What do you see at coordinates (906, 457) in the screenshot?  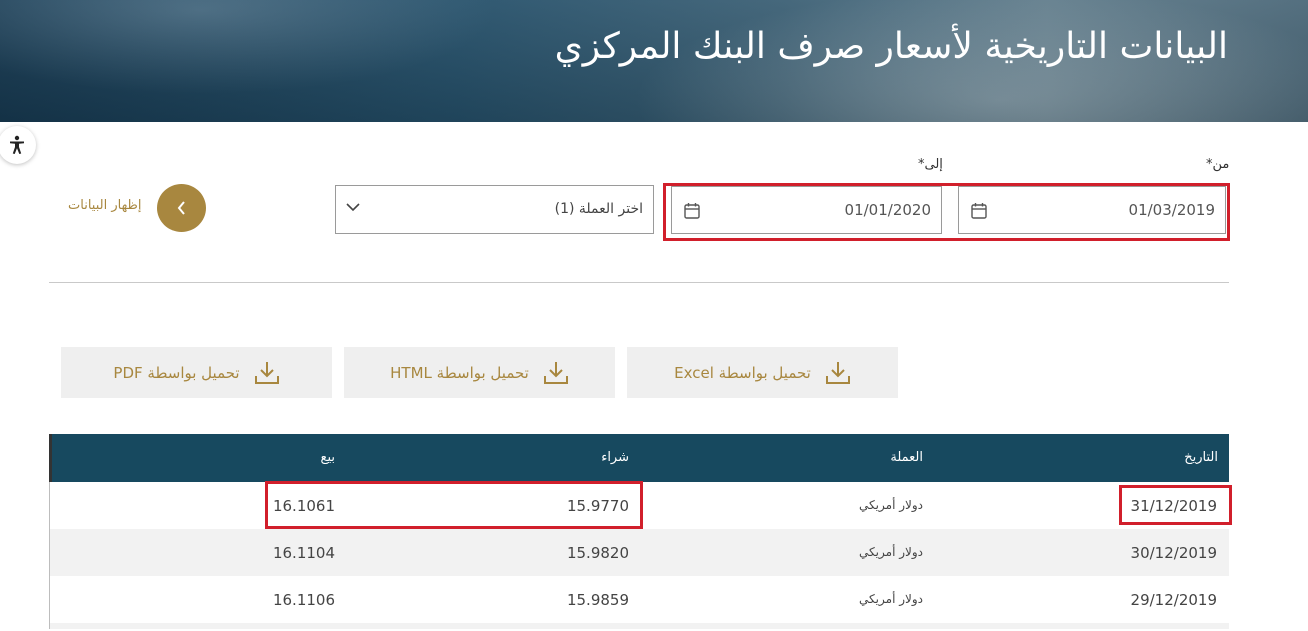 I see `header-currency: العملة` at bounding box center [906, 457].